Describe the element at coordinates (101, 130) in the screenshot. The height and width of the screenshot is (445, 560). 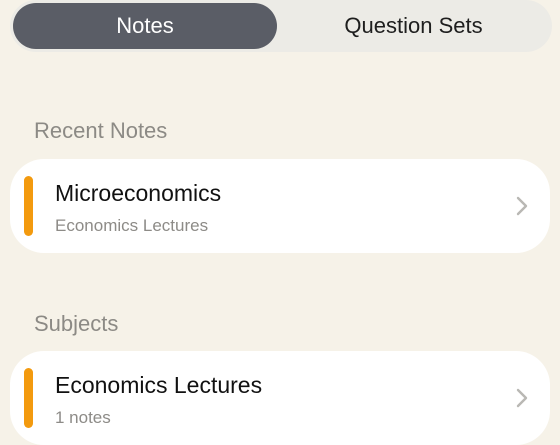
I see `section-header-recent-notes: Recent Notes` at that location.